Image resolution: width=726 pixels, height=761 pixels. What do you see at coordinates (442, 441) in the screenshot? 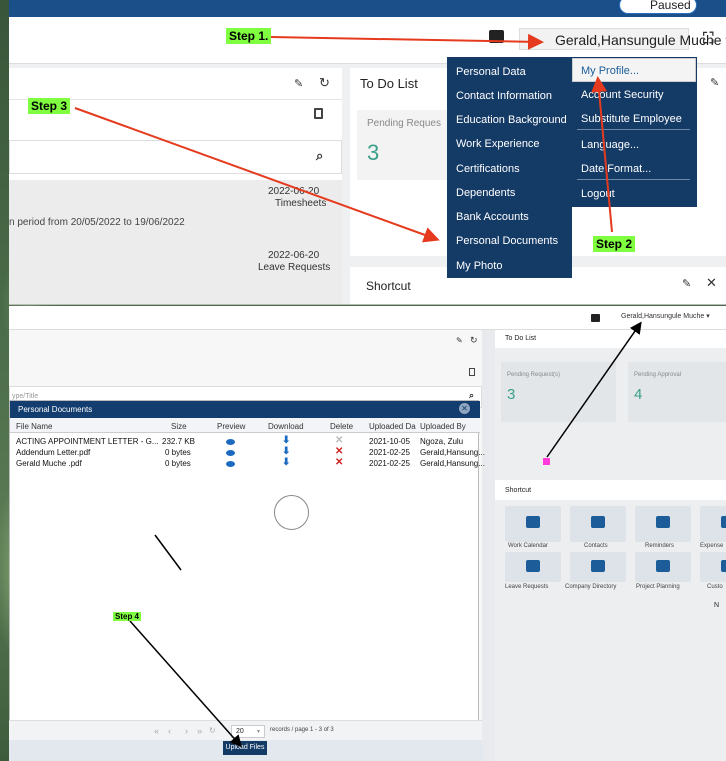
I see `uploaded-by: Ngoza, Zulu` at bounding box center [442, 441].